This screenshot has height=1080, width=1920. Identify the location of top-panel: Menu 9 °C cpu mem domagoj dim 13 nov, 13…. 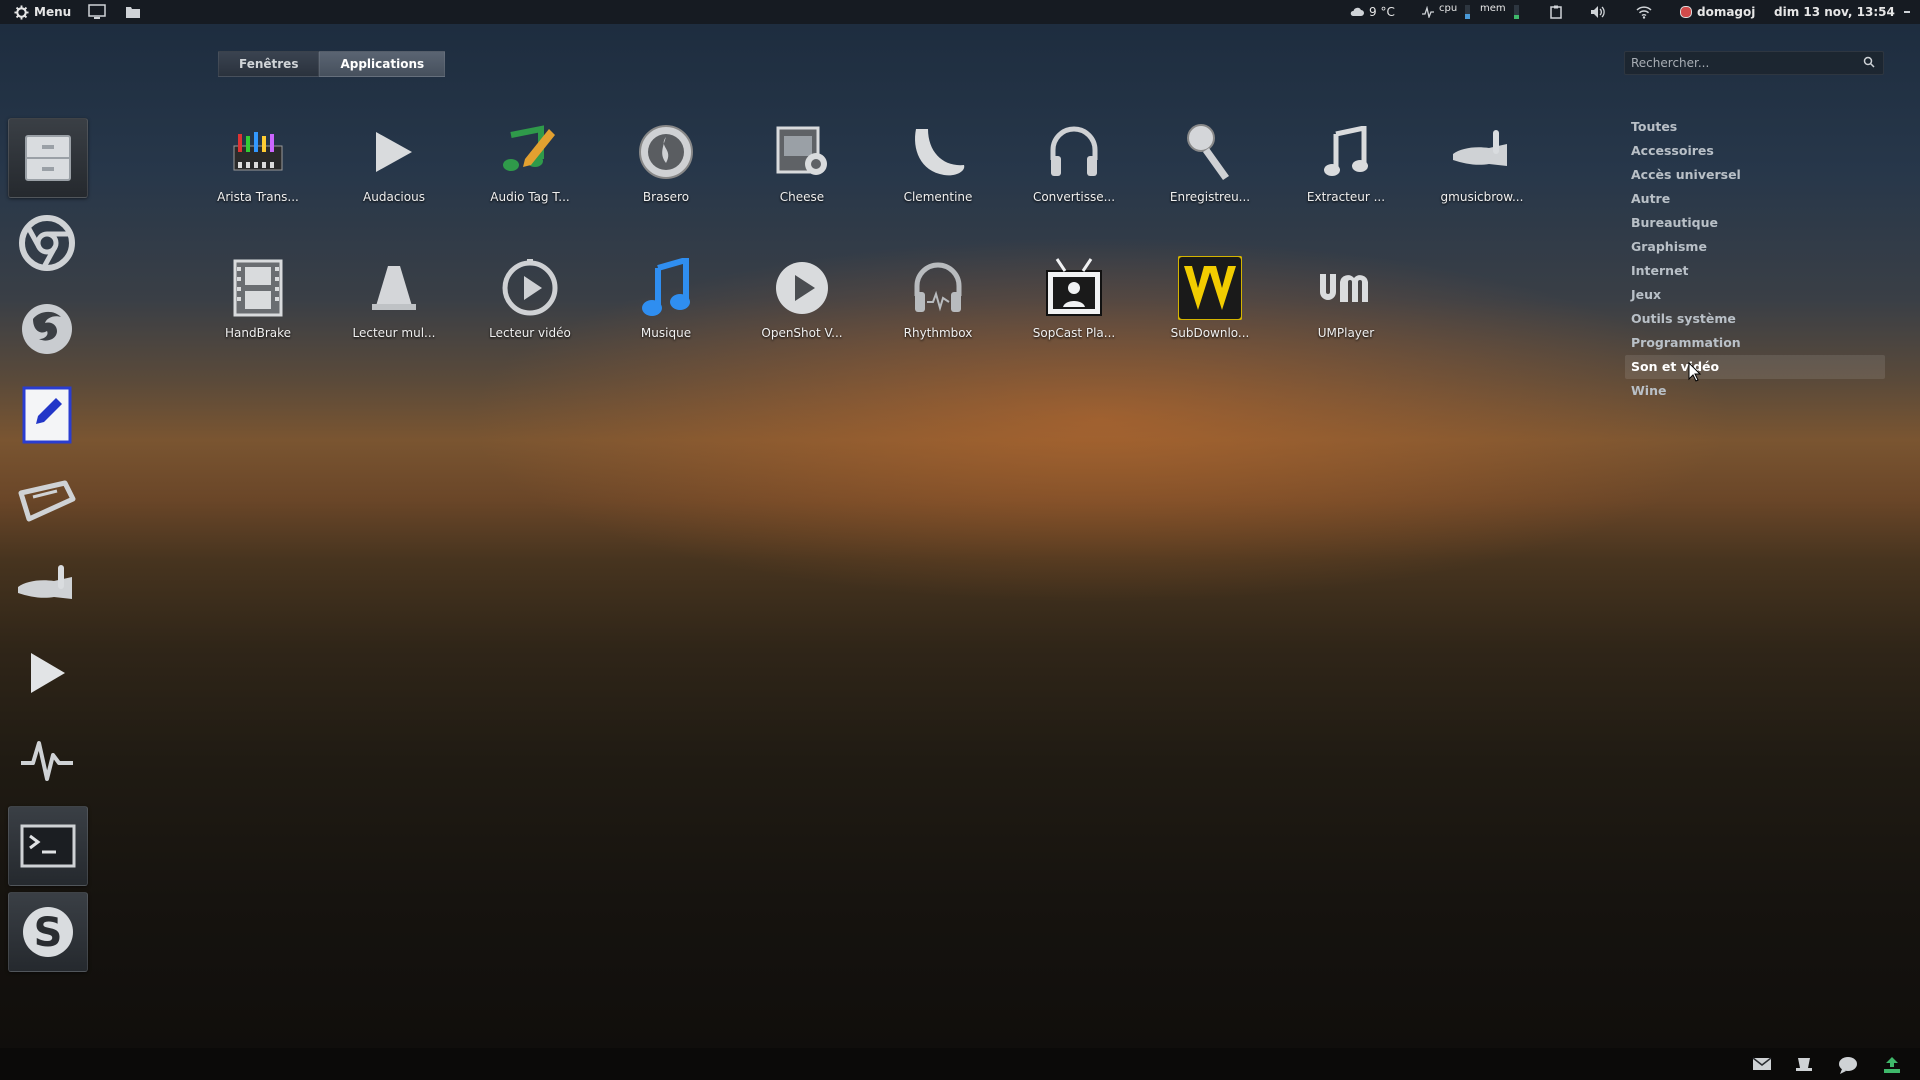
(960, 12).